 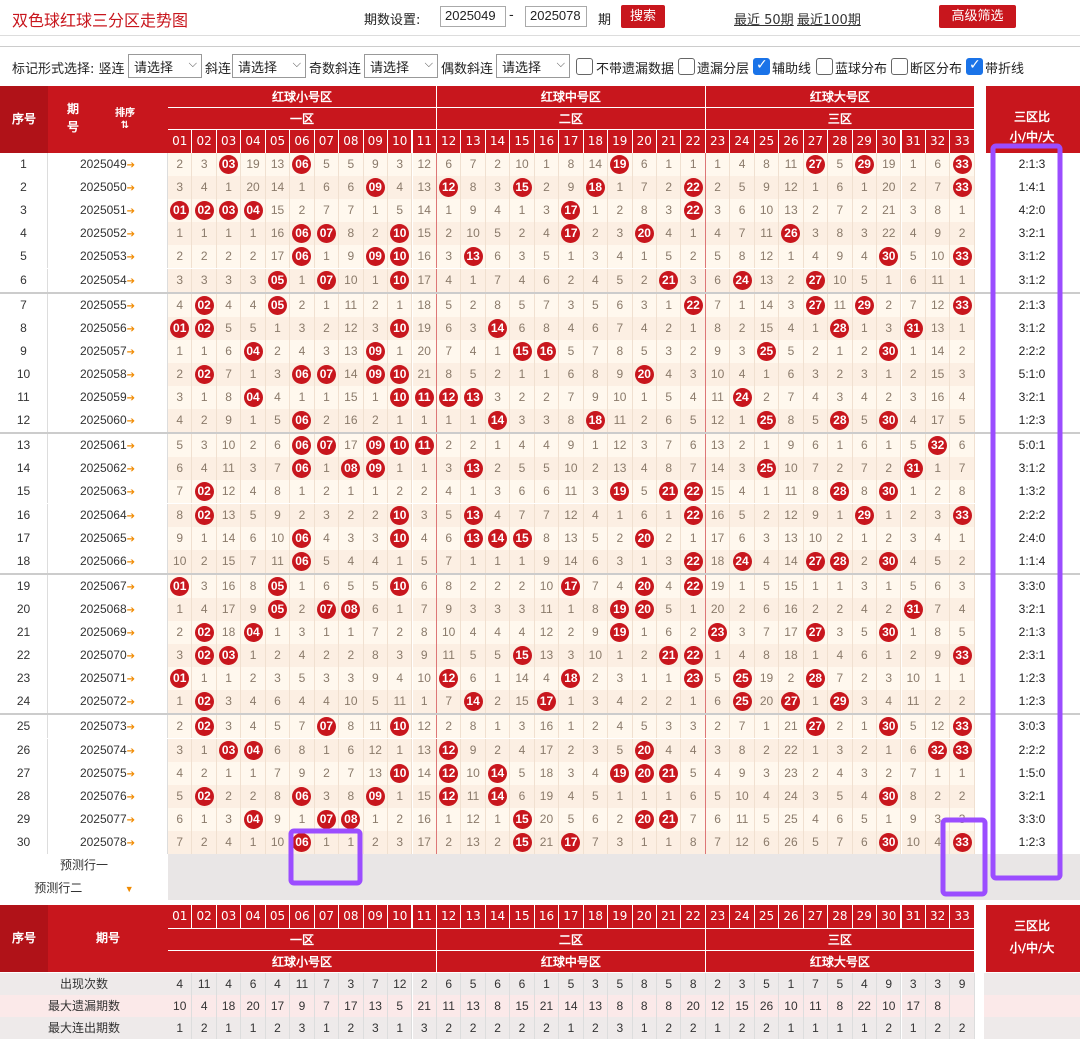 I want to click on row-seq: 7, so click(x=24, y=305).